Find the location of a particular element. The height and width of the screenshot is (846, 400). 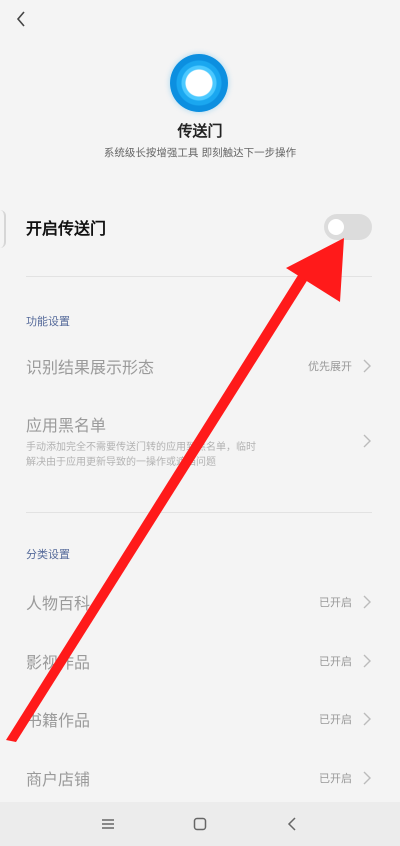

enable-portal-label: 开启传送门 is located at coordinates (66, 228).